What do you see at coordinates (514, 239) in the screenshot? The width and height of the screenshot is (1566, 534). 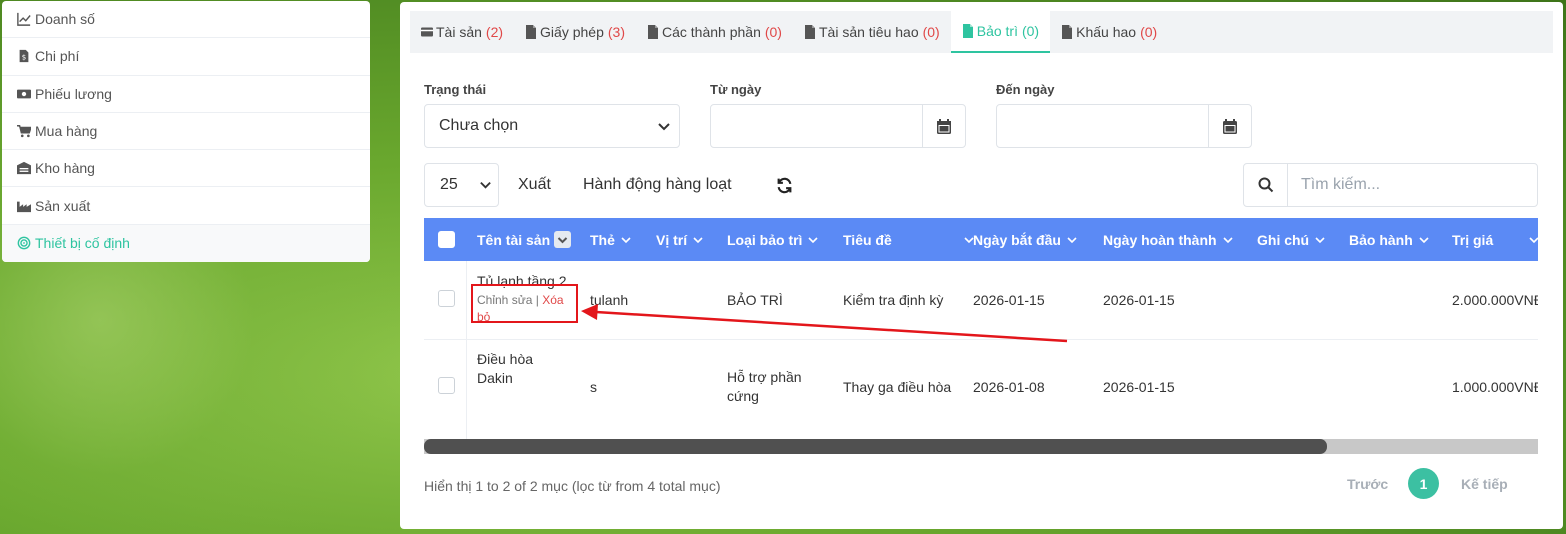 I see `column-label: Tên tài sản` at bounding box center [514, 239].